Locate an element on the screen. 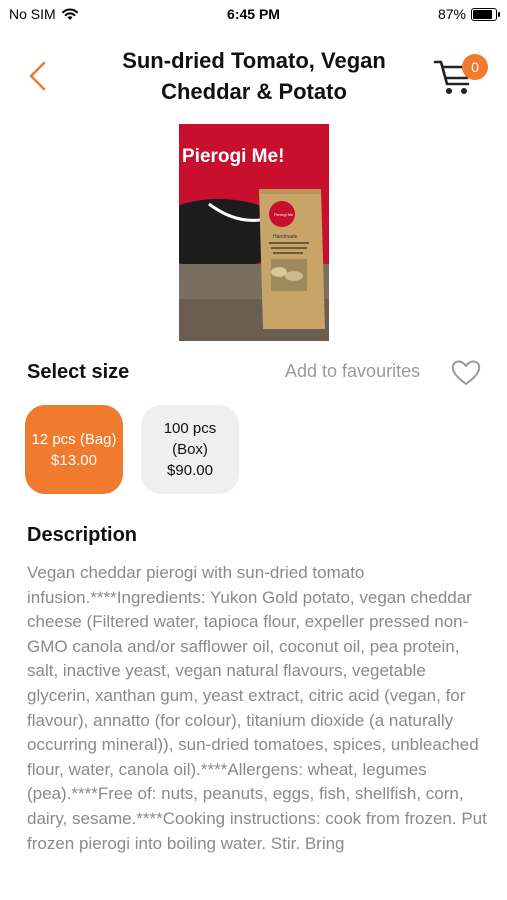 This screenshot has height=900, width=507. chevron-left-icon is located at coordinates (38, 76).